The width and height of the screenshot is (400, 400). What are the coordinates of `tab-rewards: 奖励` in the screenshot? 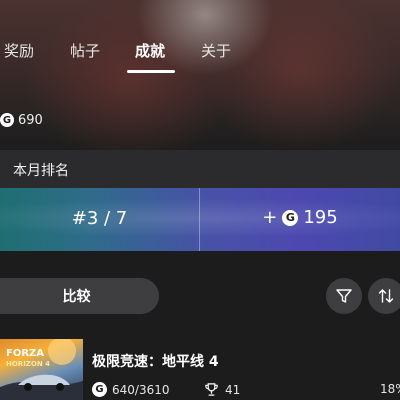 It's located at (19, 50).